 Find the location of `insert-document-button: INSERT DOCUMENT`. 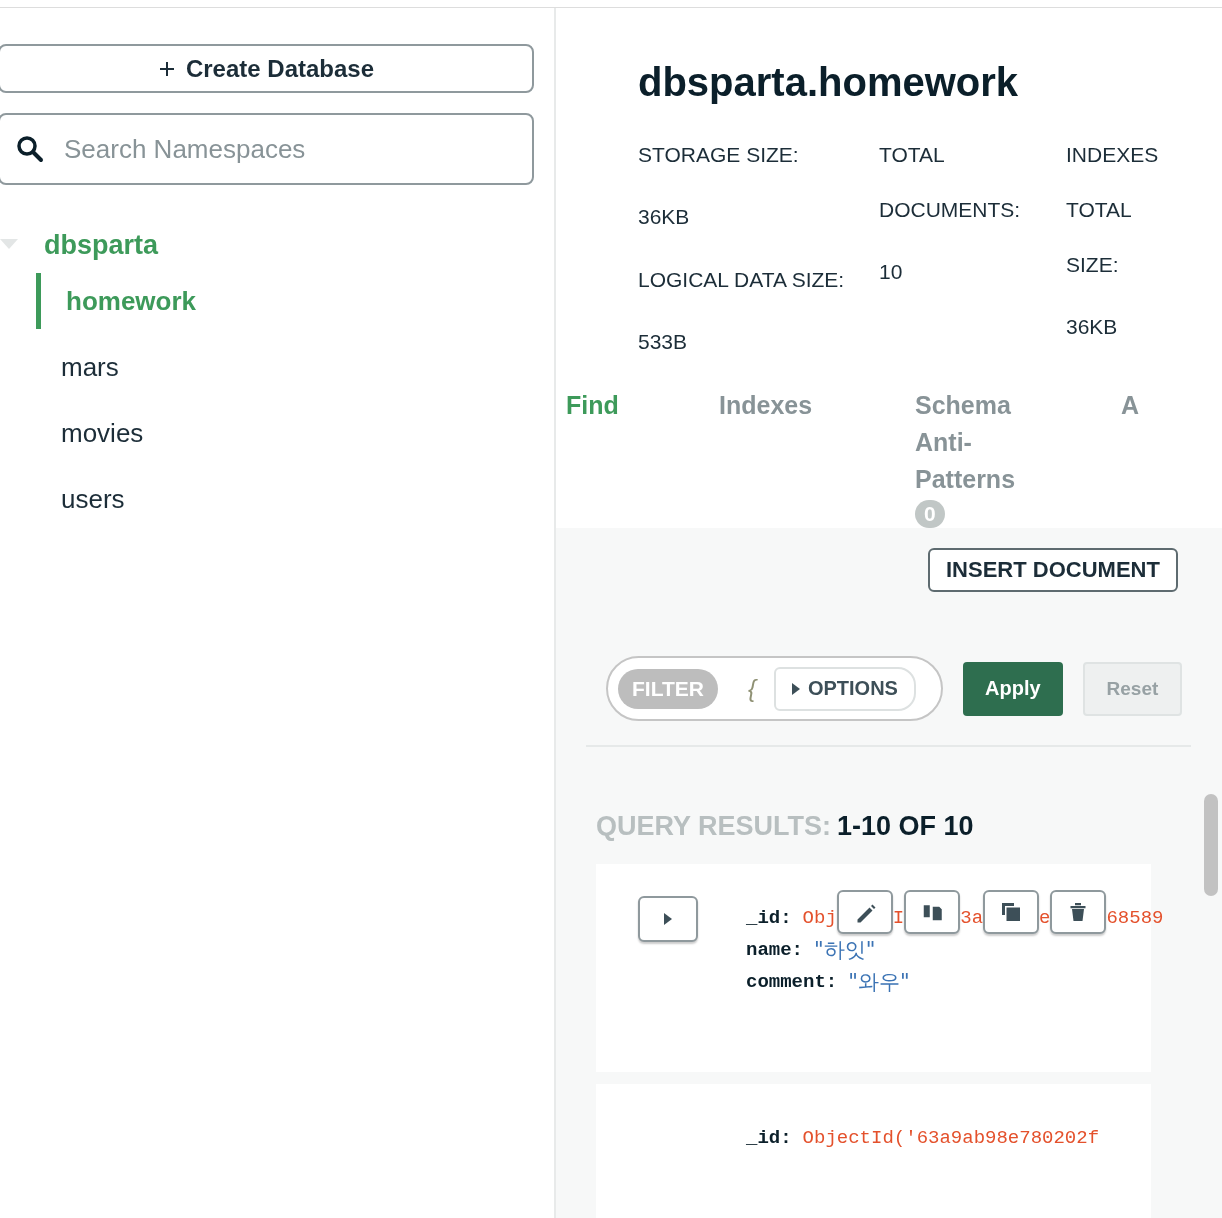

insert-document-button: INSERT DOCUMENT is located at coordinates (1053, 570).